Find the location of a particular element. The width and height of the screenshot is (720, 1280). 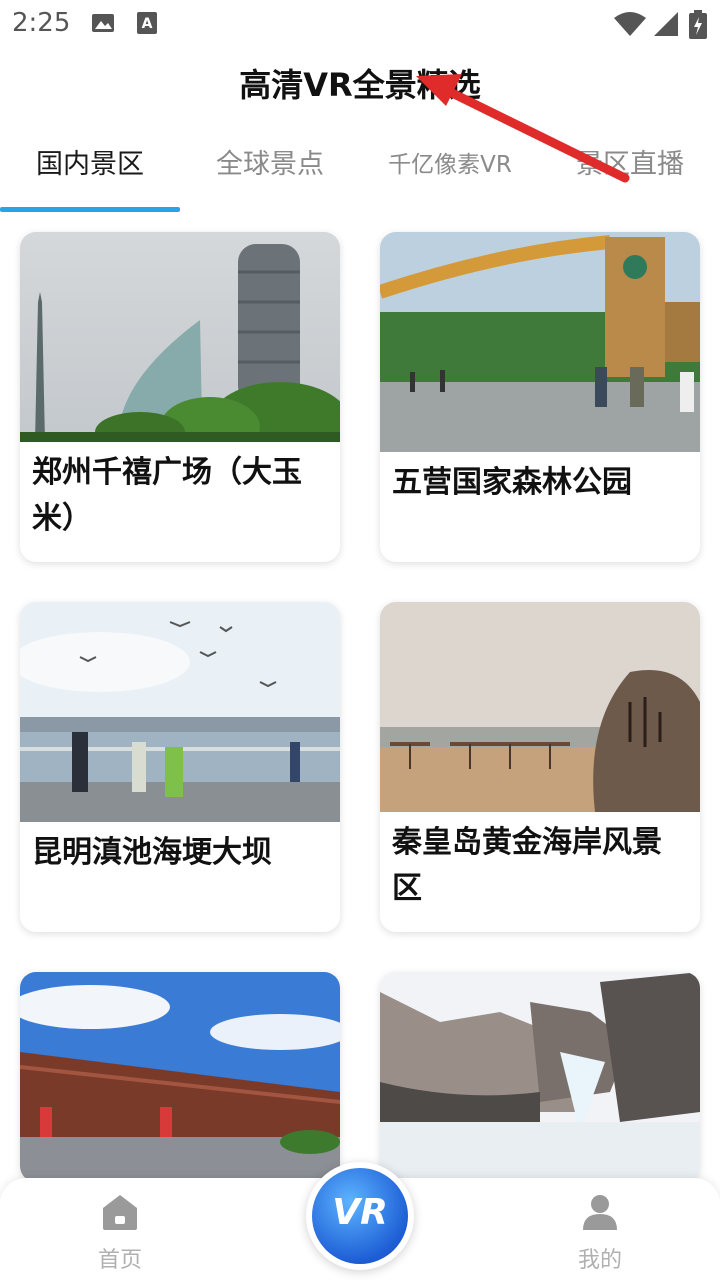

svg-text: A is located at coordinates (147, 24).